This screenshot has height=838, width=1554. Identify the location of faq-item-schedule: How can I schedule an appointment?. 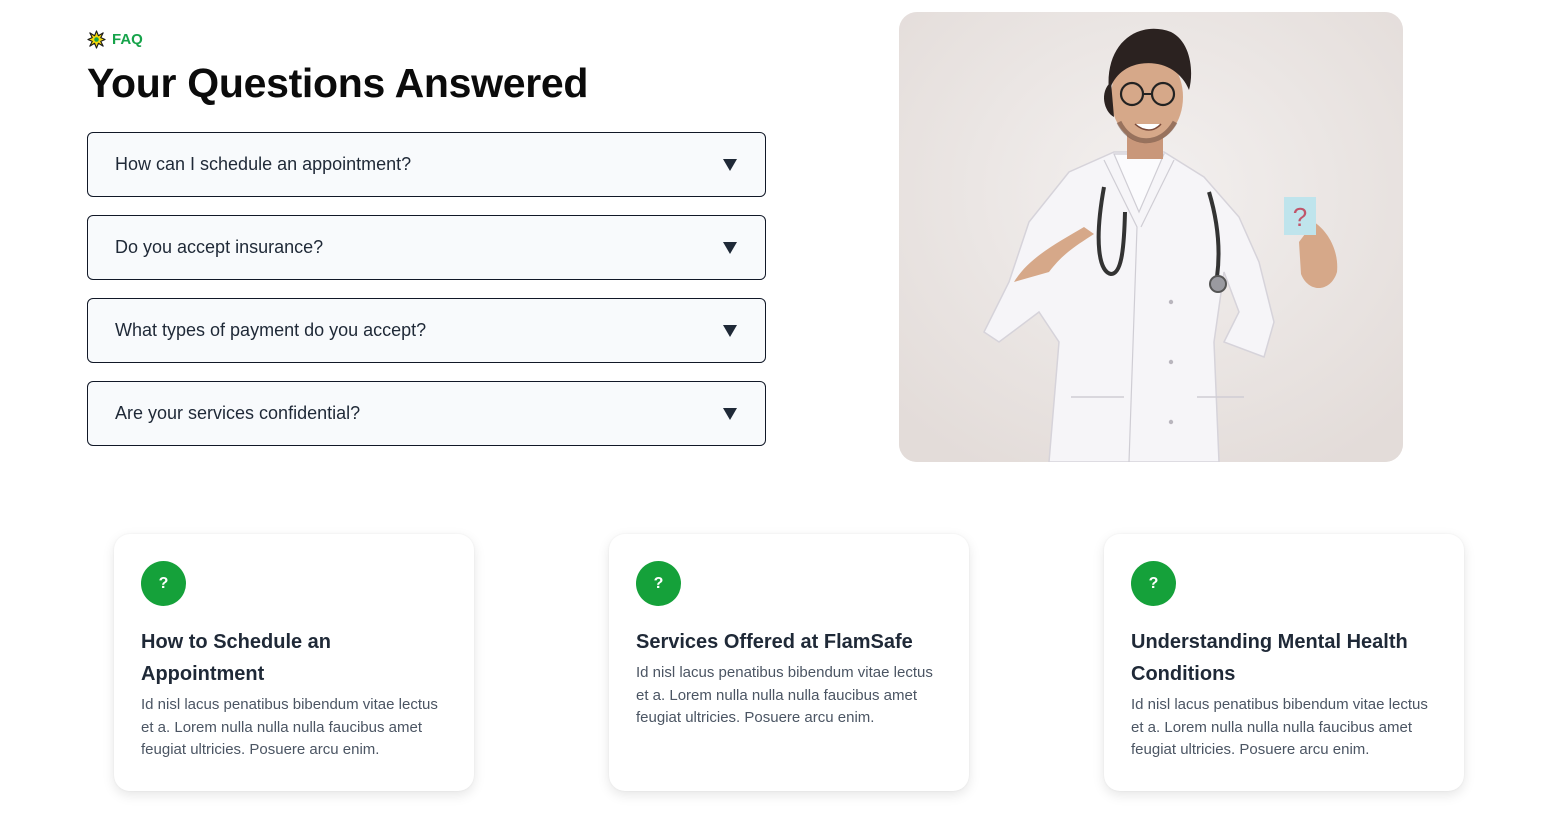
(426, 164).